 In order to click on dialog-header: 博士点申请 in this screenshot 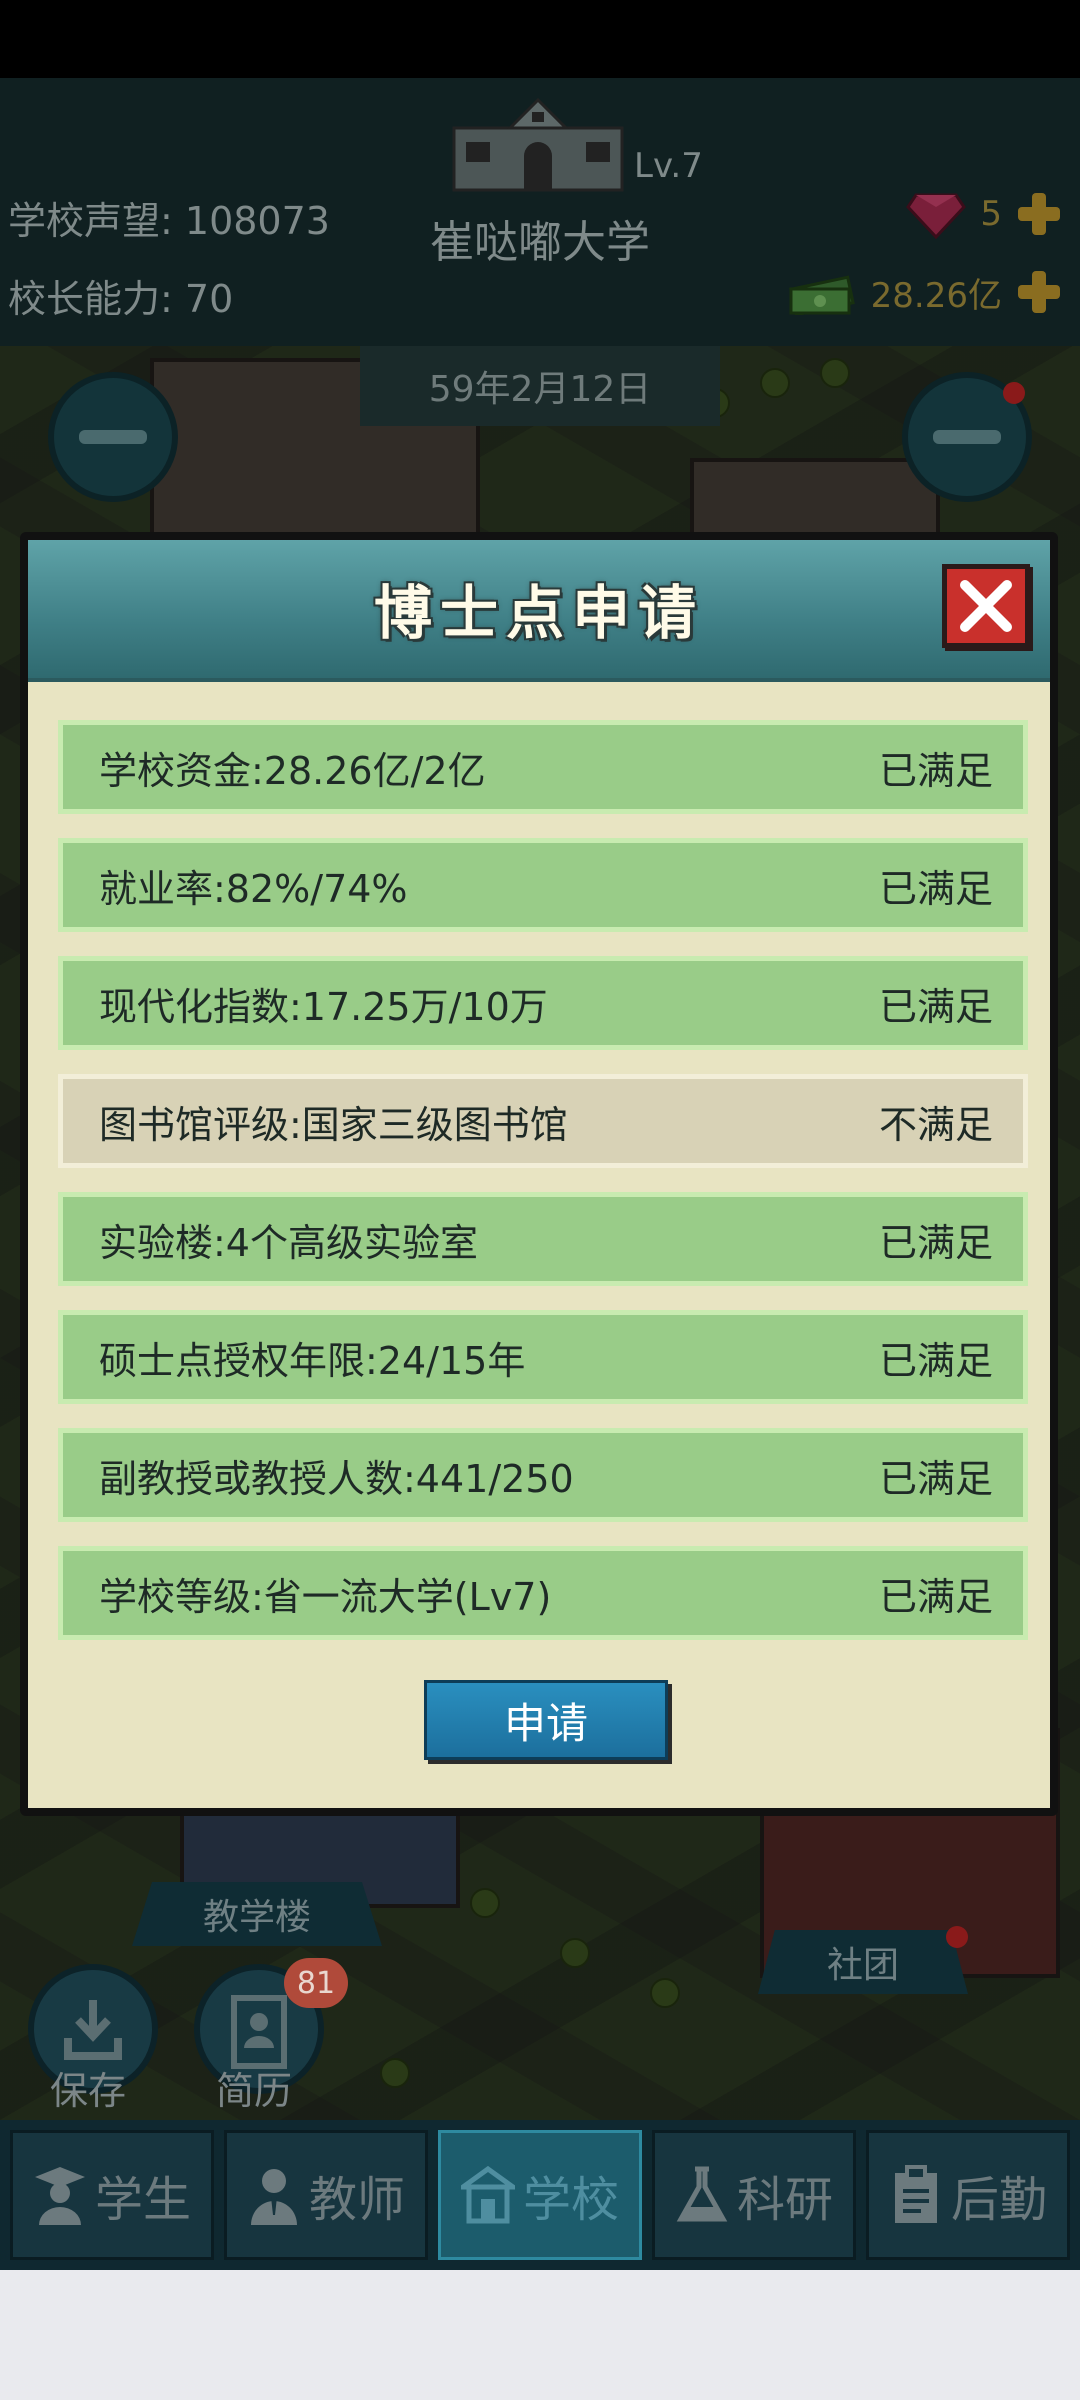, I will do `click(539, 611)`.